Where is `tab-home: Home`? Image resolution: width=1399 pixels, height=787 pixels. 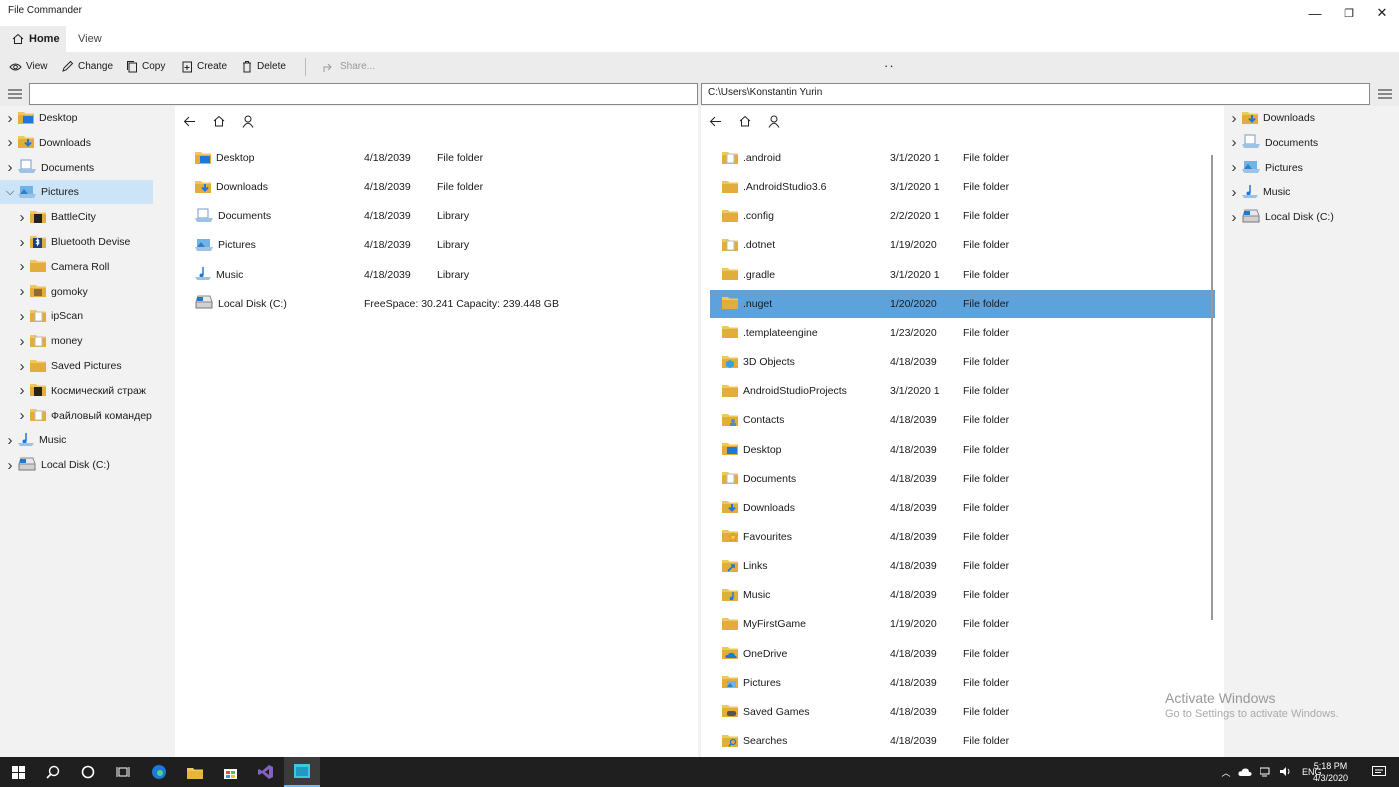
tab-home: Home is located at coordinates (33, 39).